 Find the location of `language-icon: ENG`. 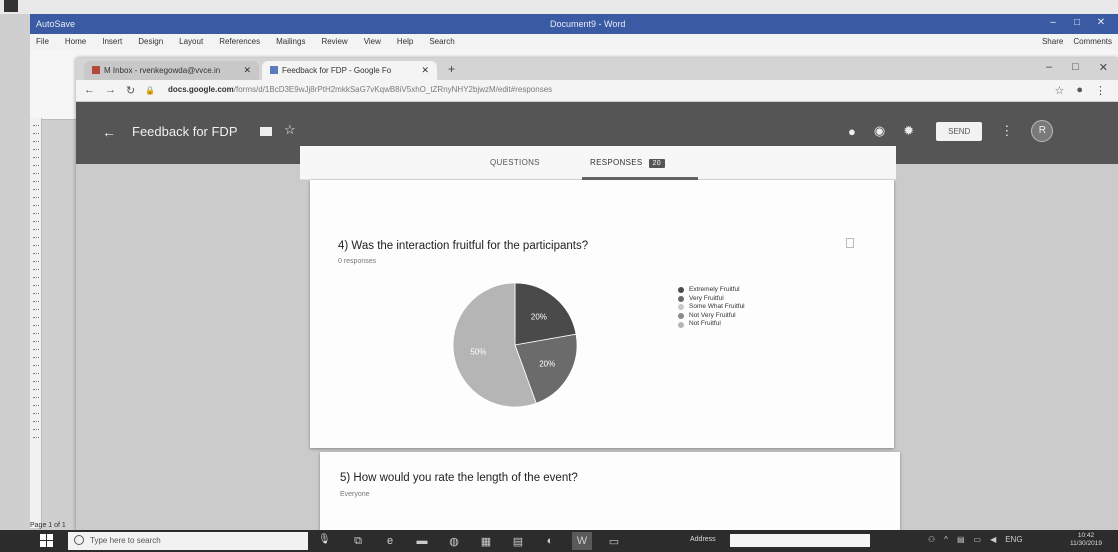

language-icon: ENG is located at coordinates (1013, 539).